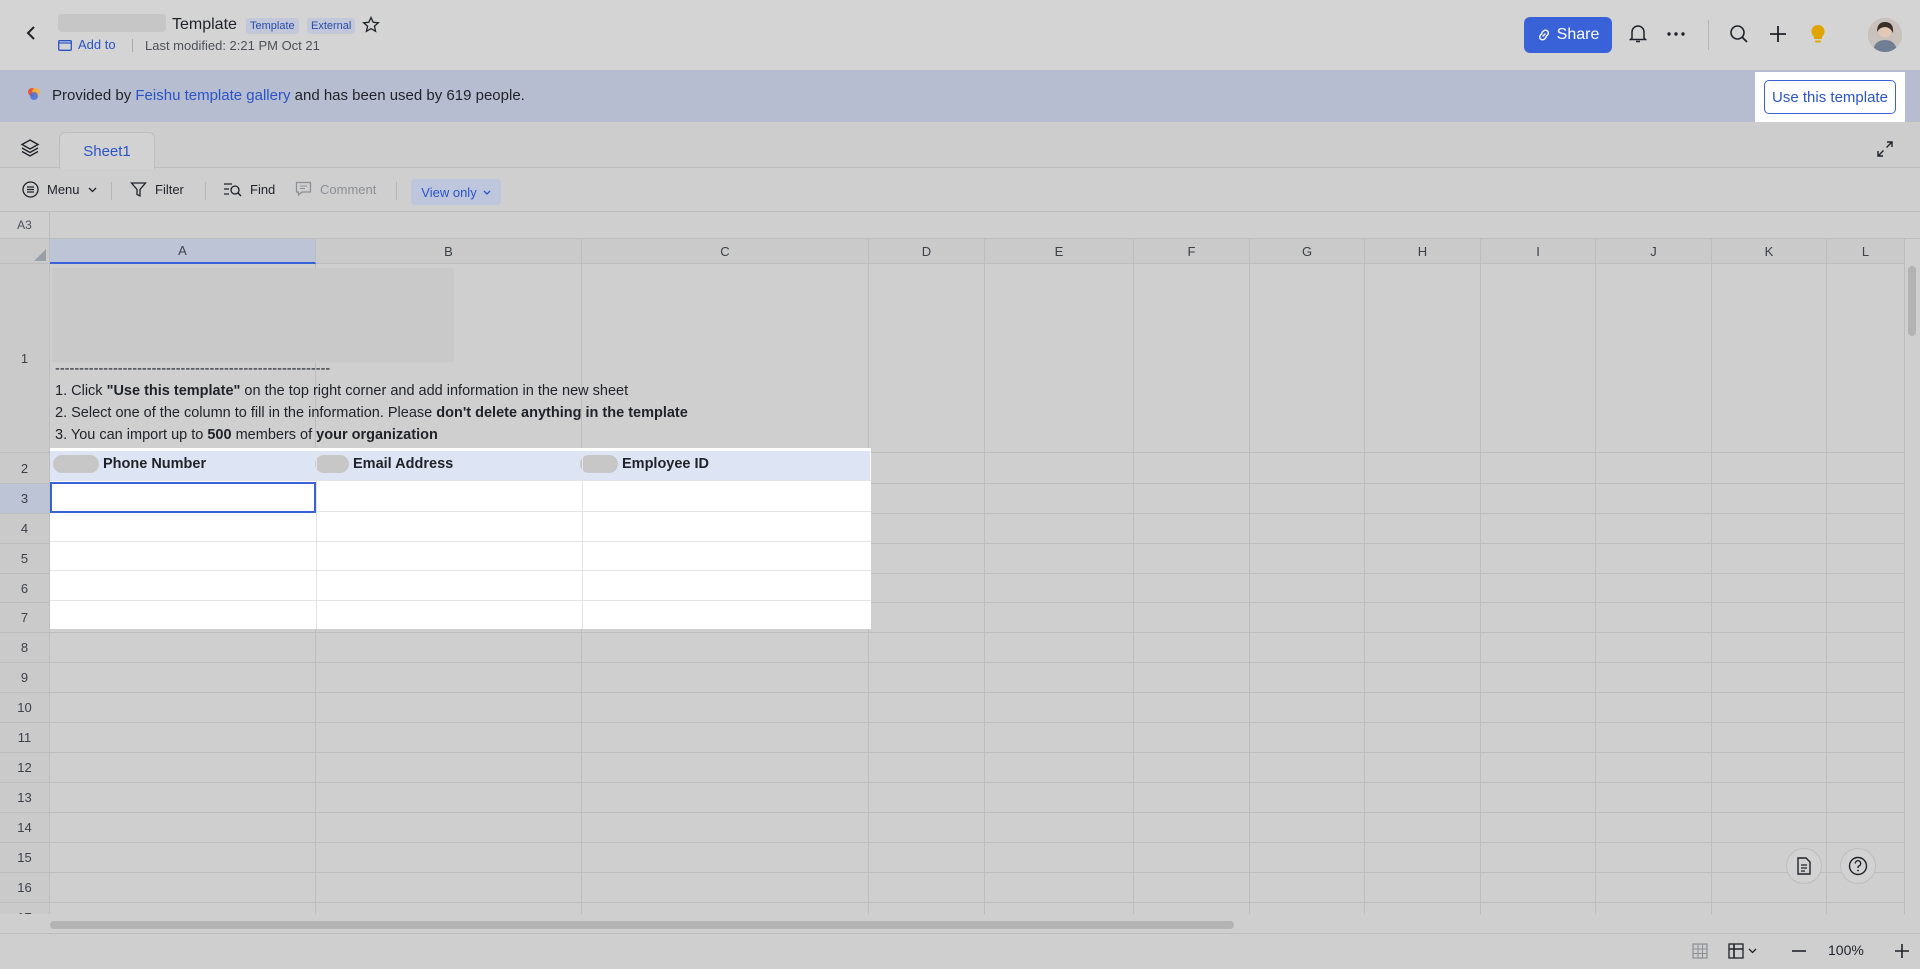  I want to click on column-header-l: L, so click(1866, 251).